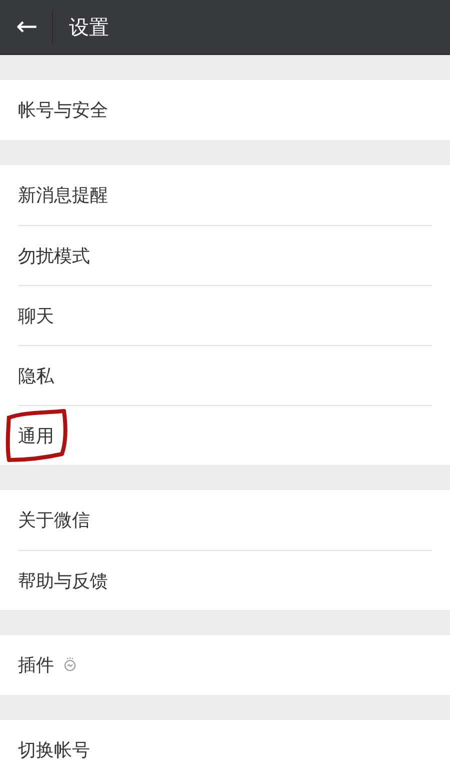  Describe the element at coordinates (36, 376) in the screenshot. I see `settings-item: 隐私` at that location.